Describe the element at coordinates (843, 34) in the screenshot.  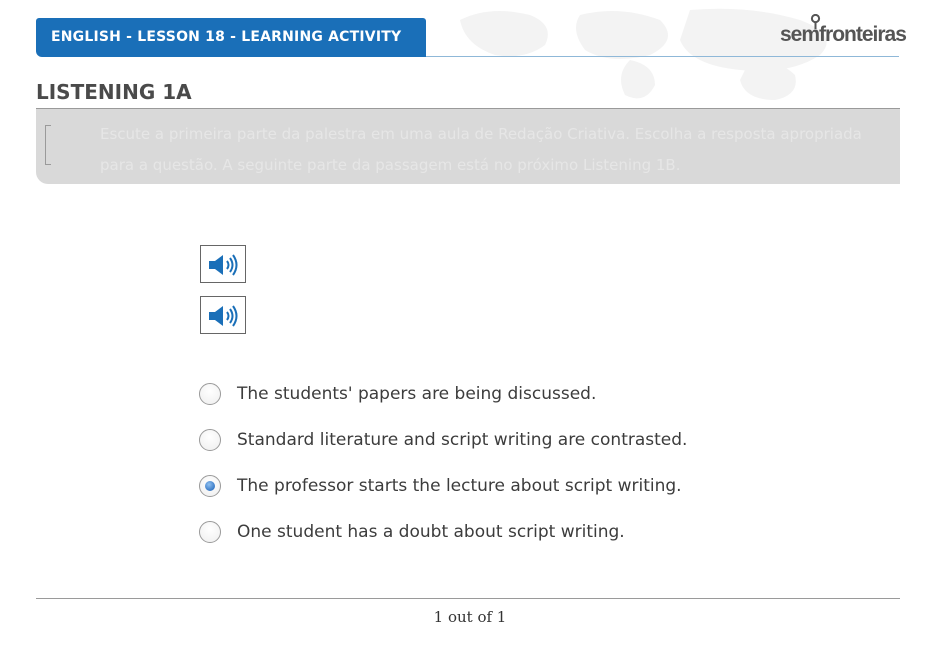
I see `logo-text: semfronteiras` at that location.